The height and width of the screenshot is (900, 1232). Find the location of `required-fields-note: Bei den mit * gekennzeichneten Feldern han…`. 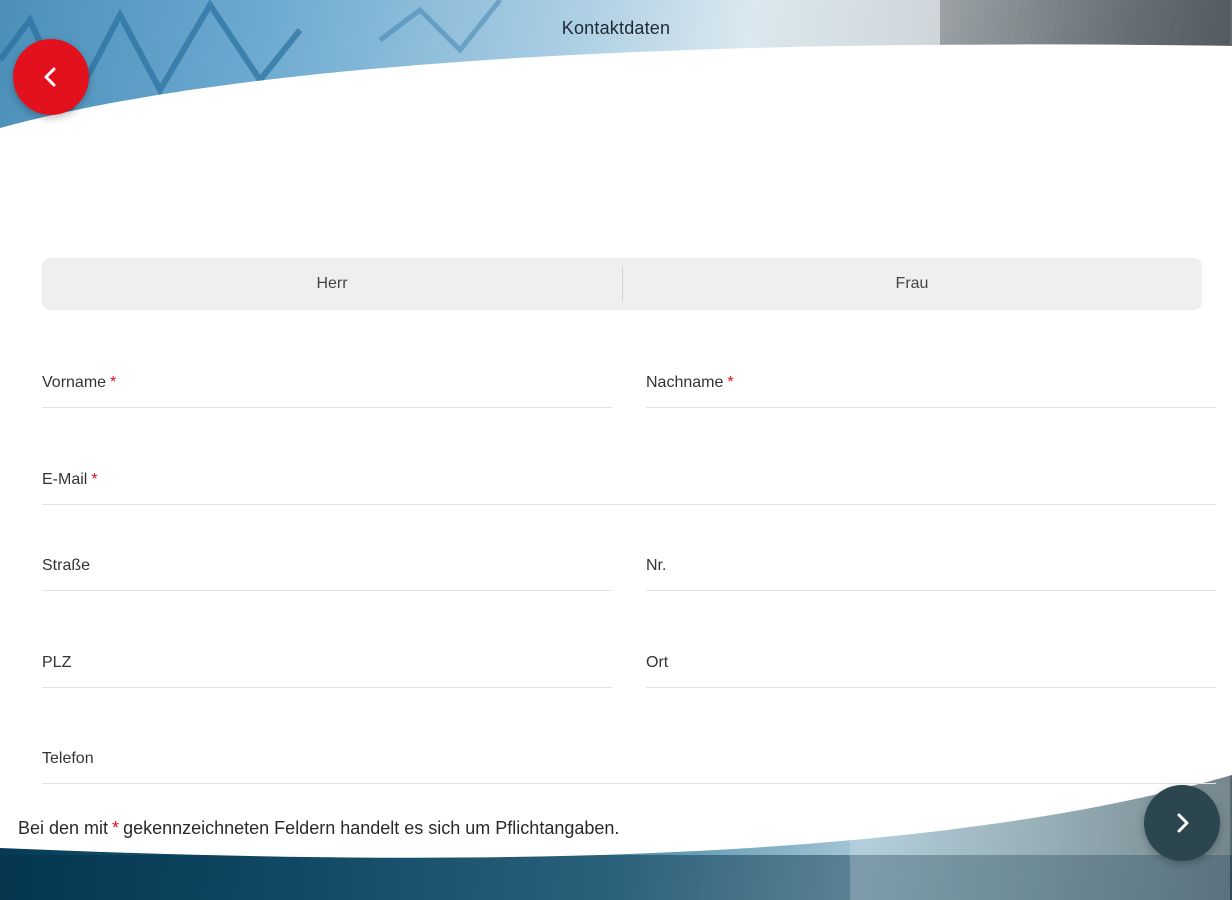

required-fields-note: Bei den mit * gekennzeichneten Feldern han… is located at coordinates (319, 828).